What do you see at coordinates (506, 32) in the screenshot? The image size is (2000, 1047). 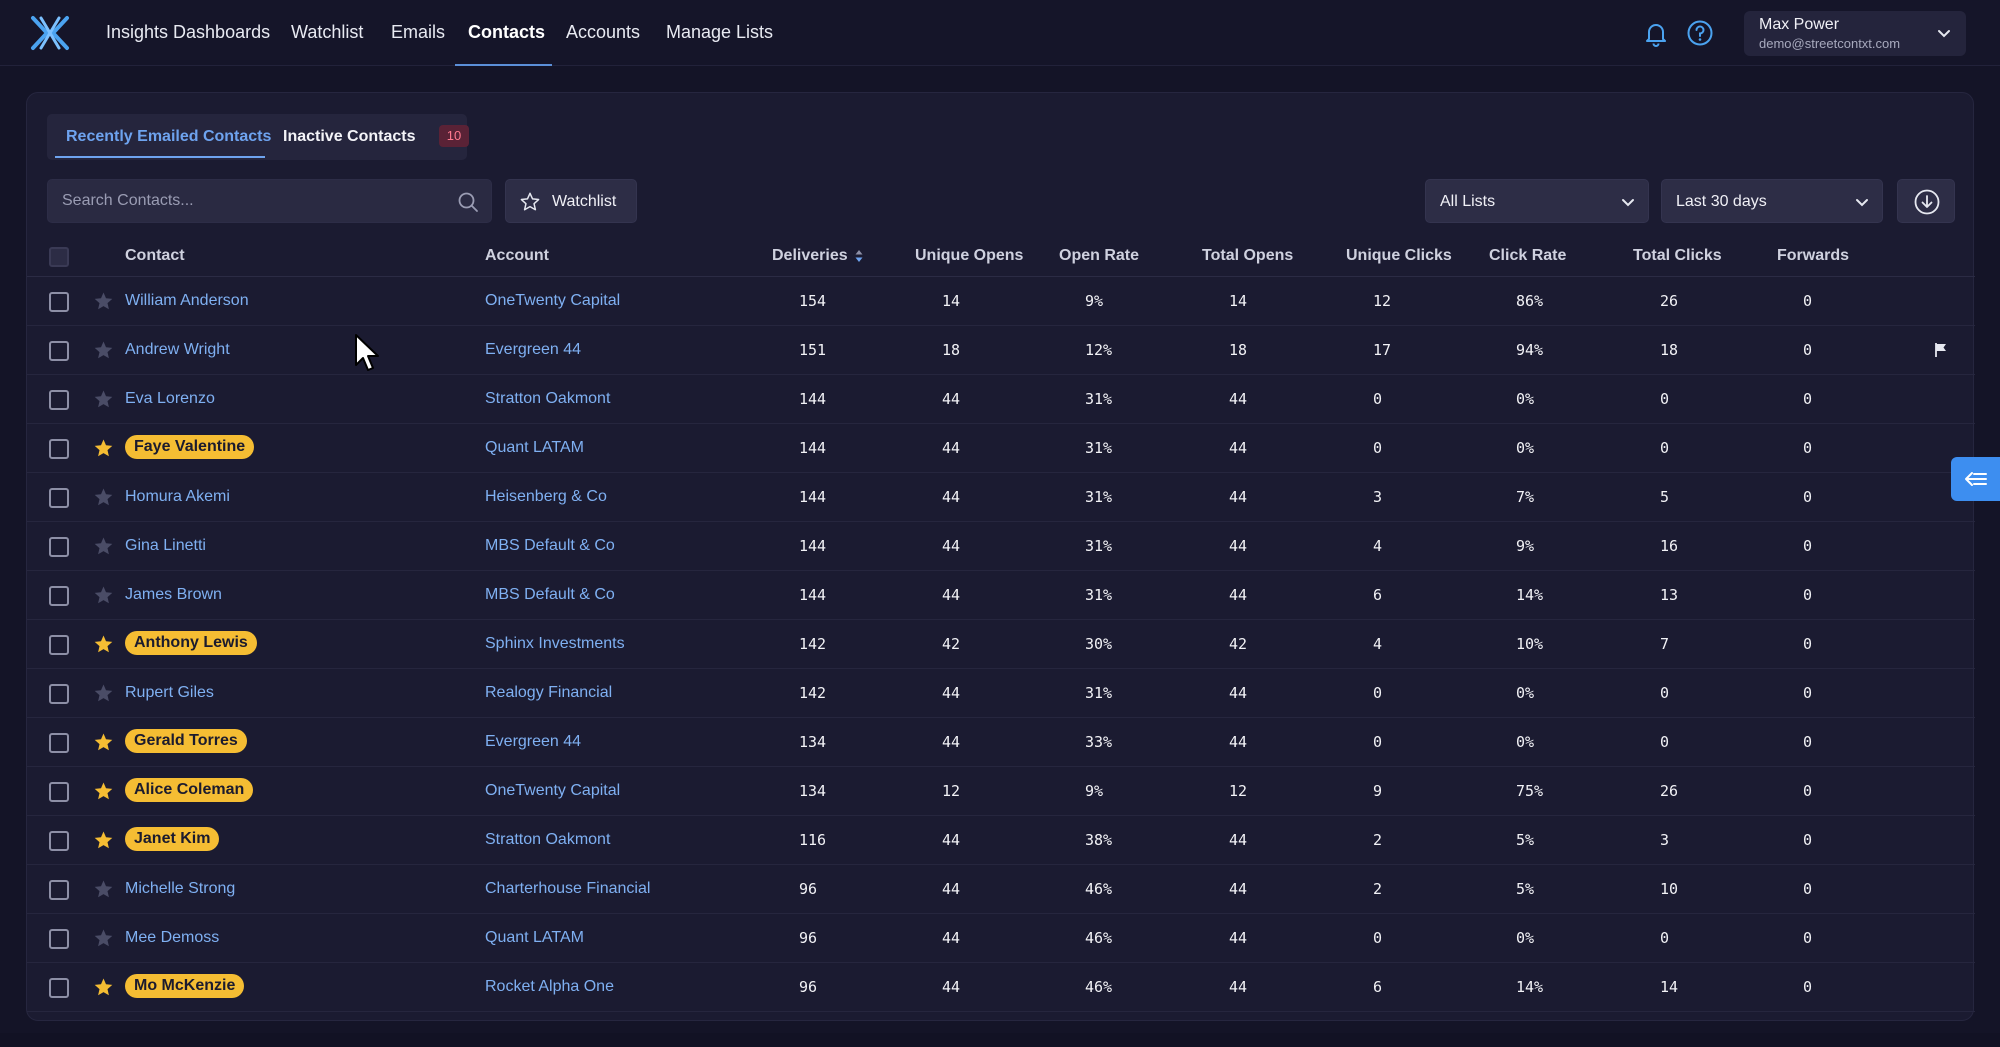 I see `nav-contacts: Contacts` at bounding box center [506, 32].